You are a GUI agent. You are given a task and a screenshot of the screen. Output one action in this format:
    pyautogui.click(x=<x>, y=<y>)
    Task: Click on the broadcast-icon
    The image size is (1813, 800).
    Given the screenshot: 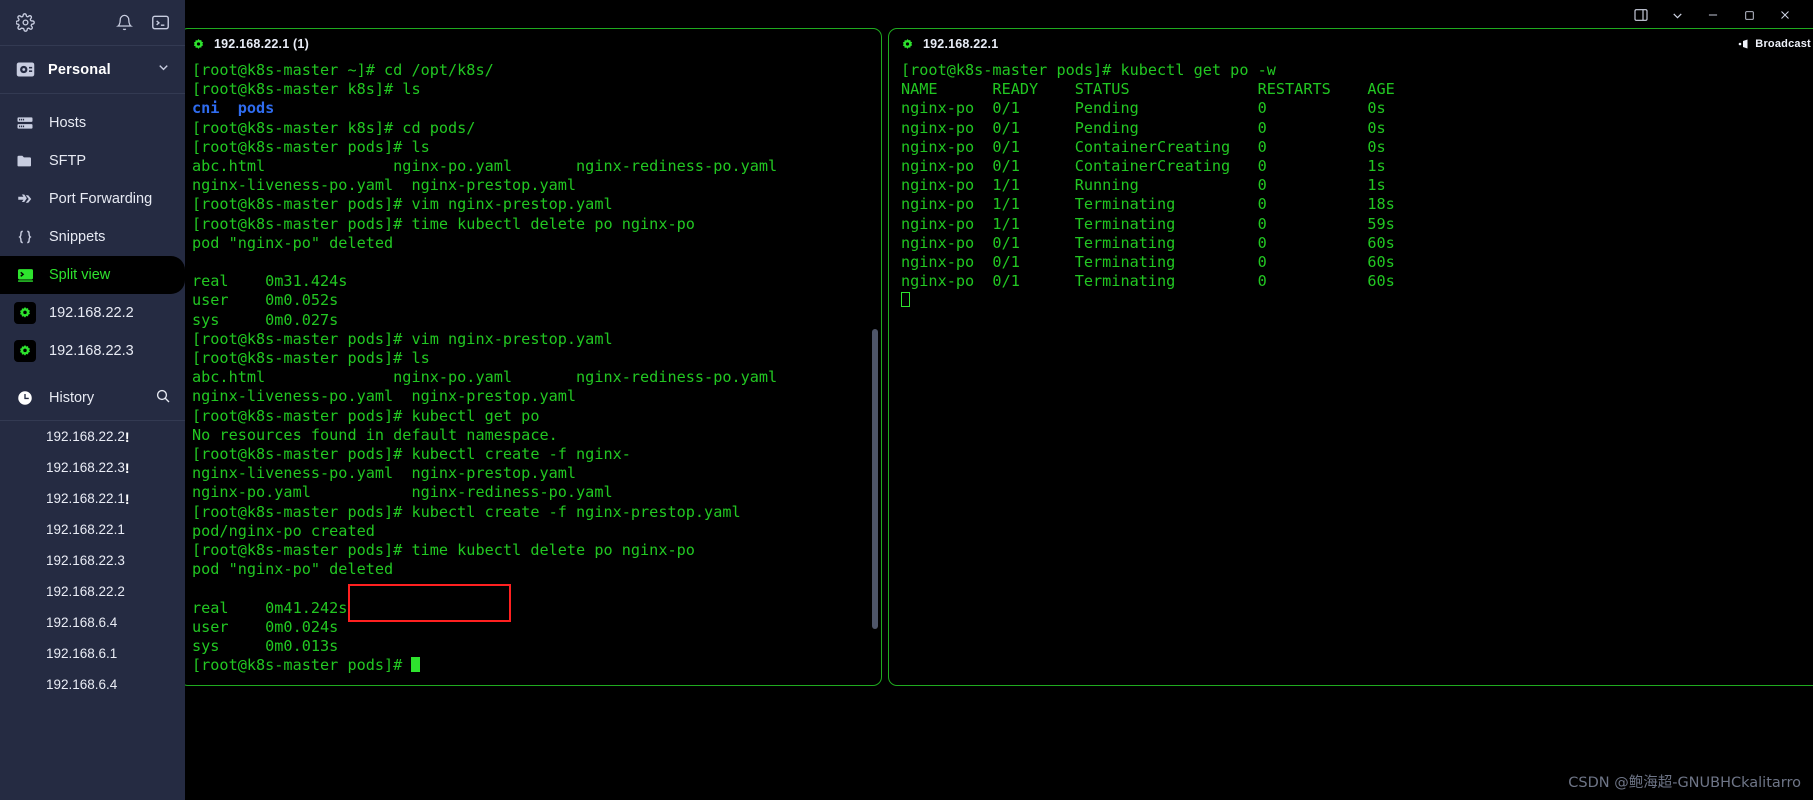 What is the action you would take?
    pyautogui.click(x=1744, y=44)
    